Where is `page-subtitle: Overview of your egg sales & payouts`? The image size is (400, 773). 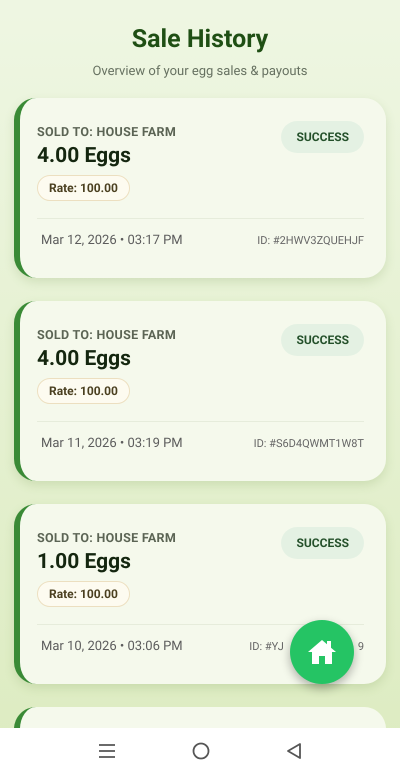 page-subtitle: Overview of your egg sales & payouts is located at coordinates (200, 72).